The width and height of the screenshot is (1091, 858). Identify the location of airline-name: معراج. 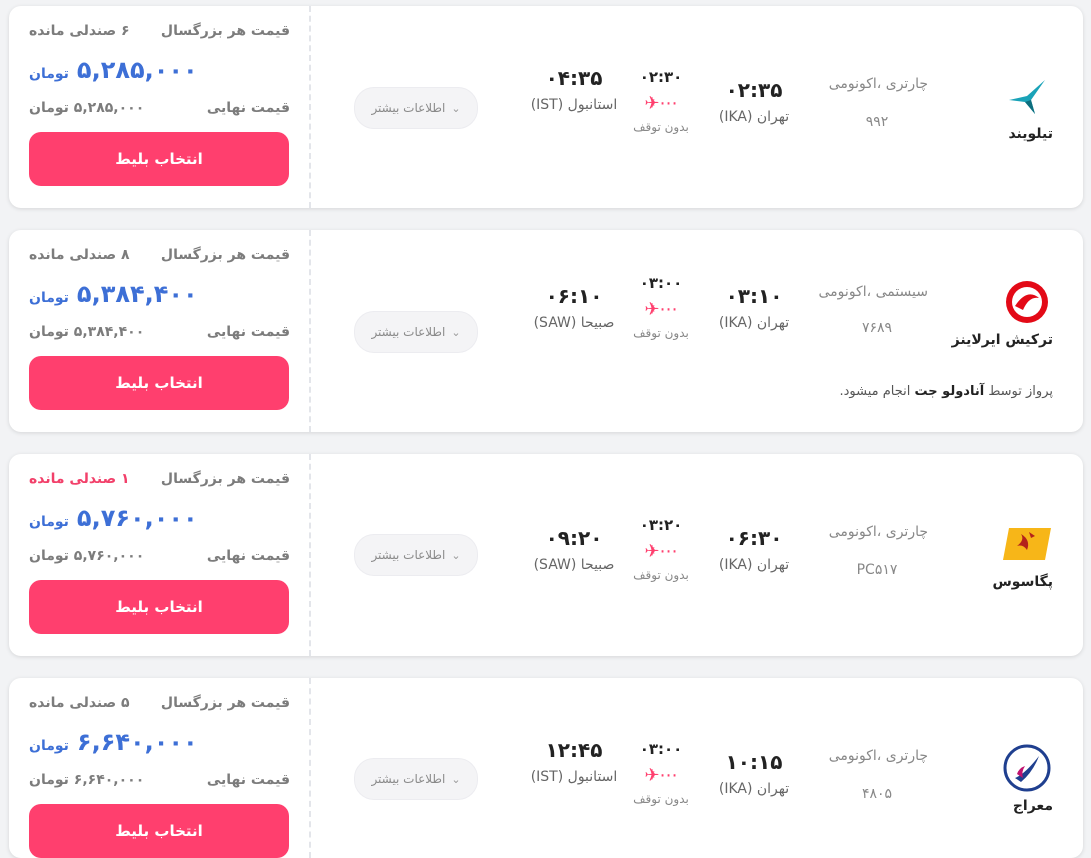
(1032, 806).